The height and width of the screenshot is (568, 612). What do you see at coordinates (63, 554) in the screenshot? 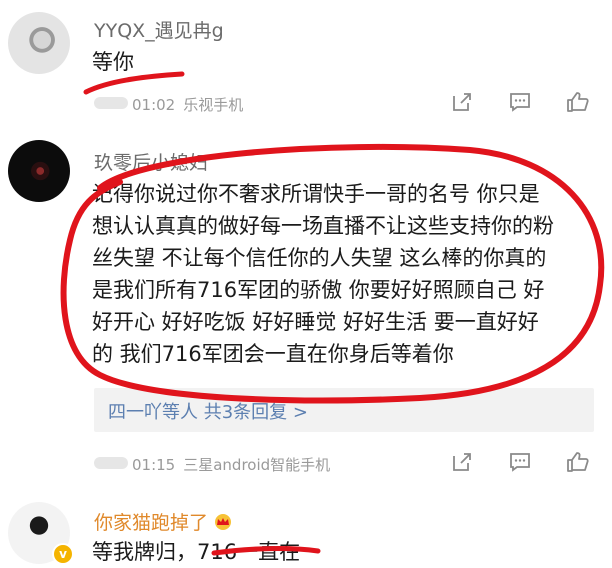
I see `verified-v-icon: v` at bounding box center [63, 554].